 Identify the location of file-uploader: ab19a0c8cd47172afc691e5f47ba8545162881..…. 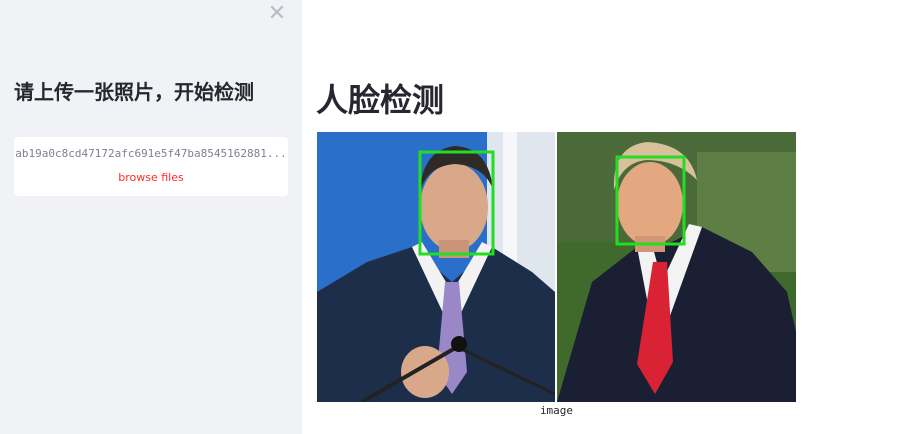
(151, 166).